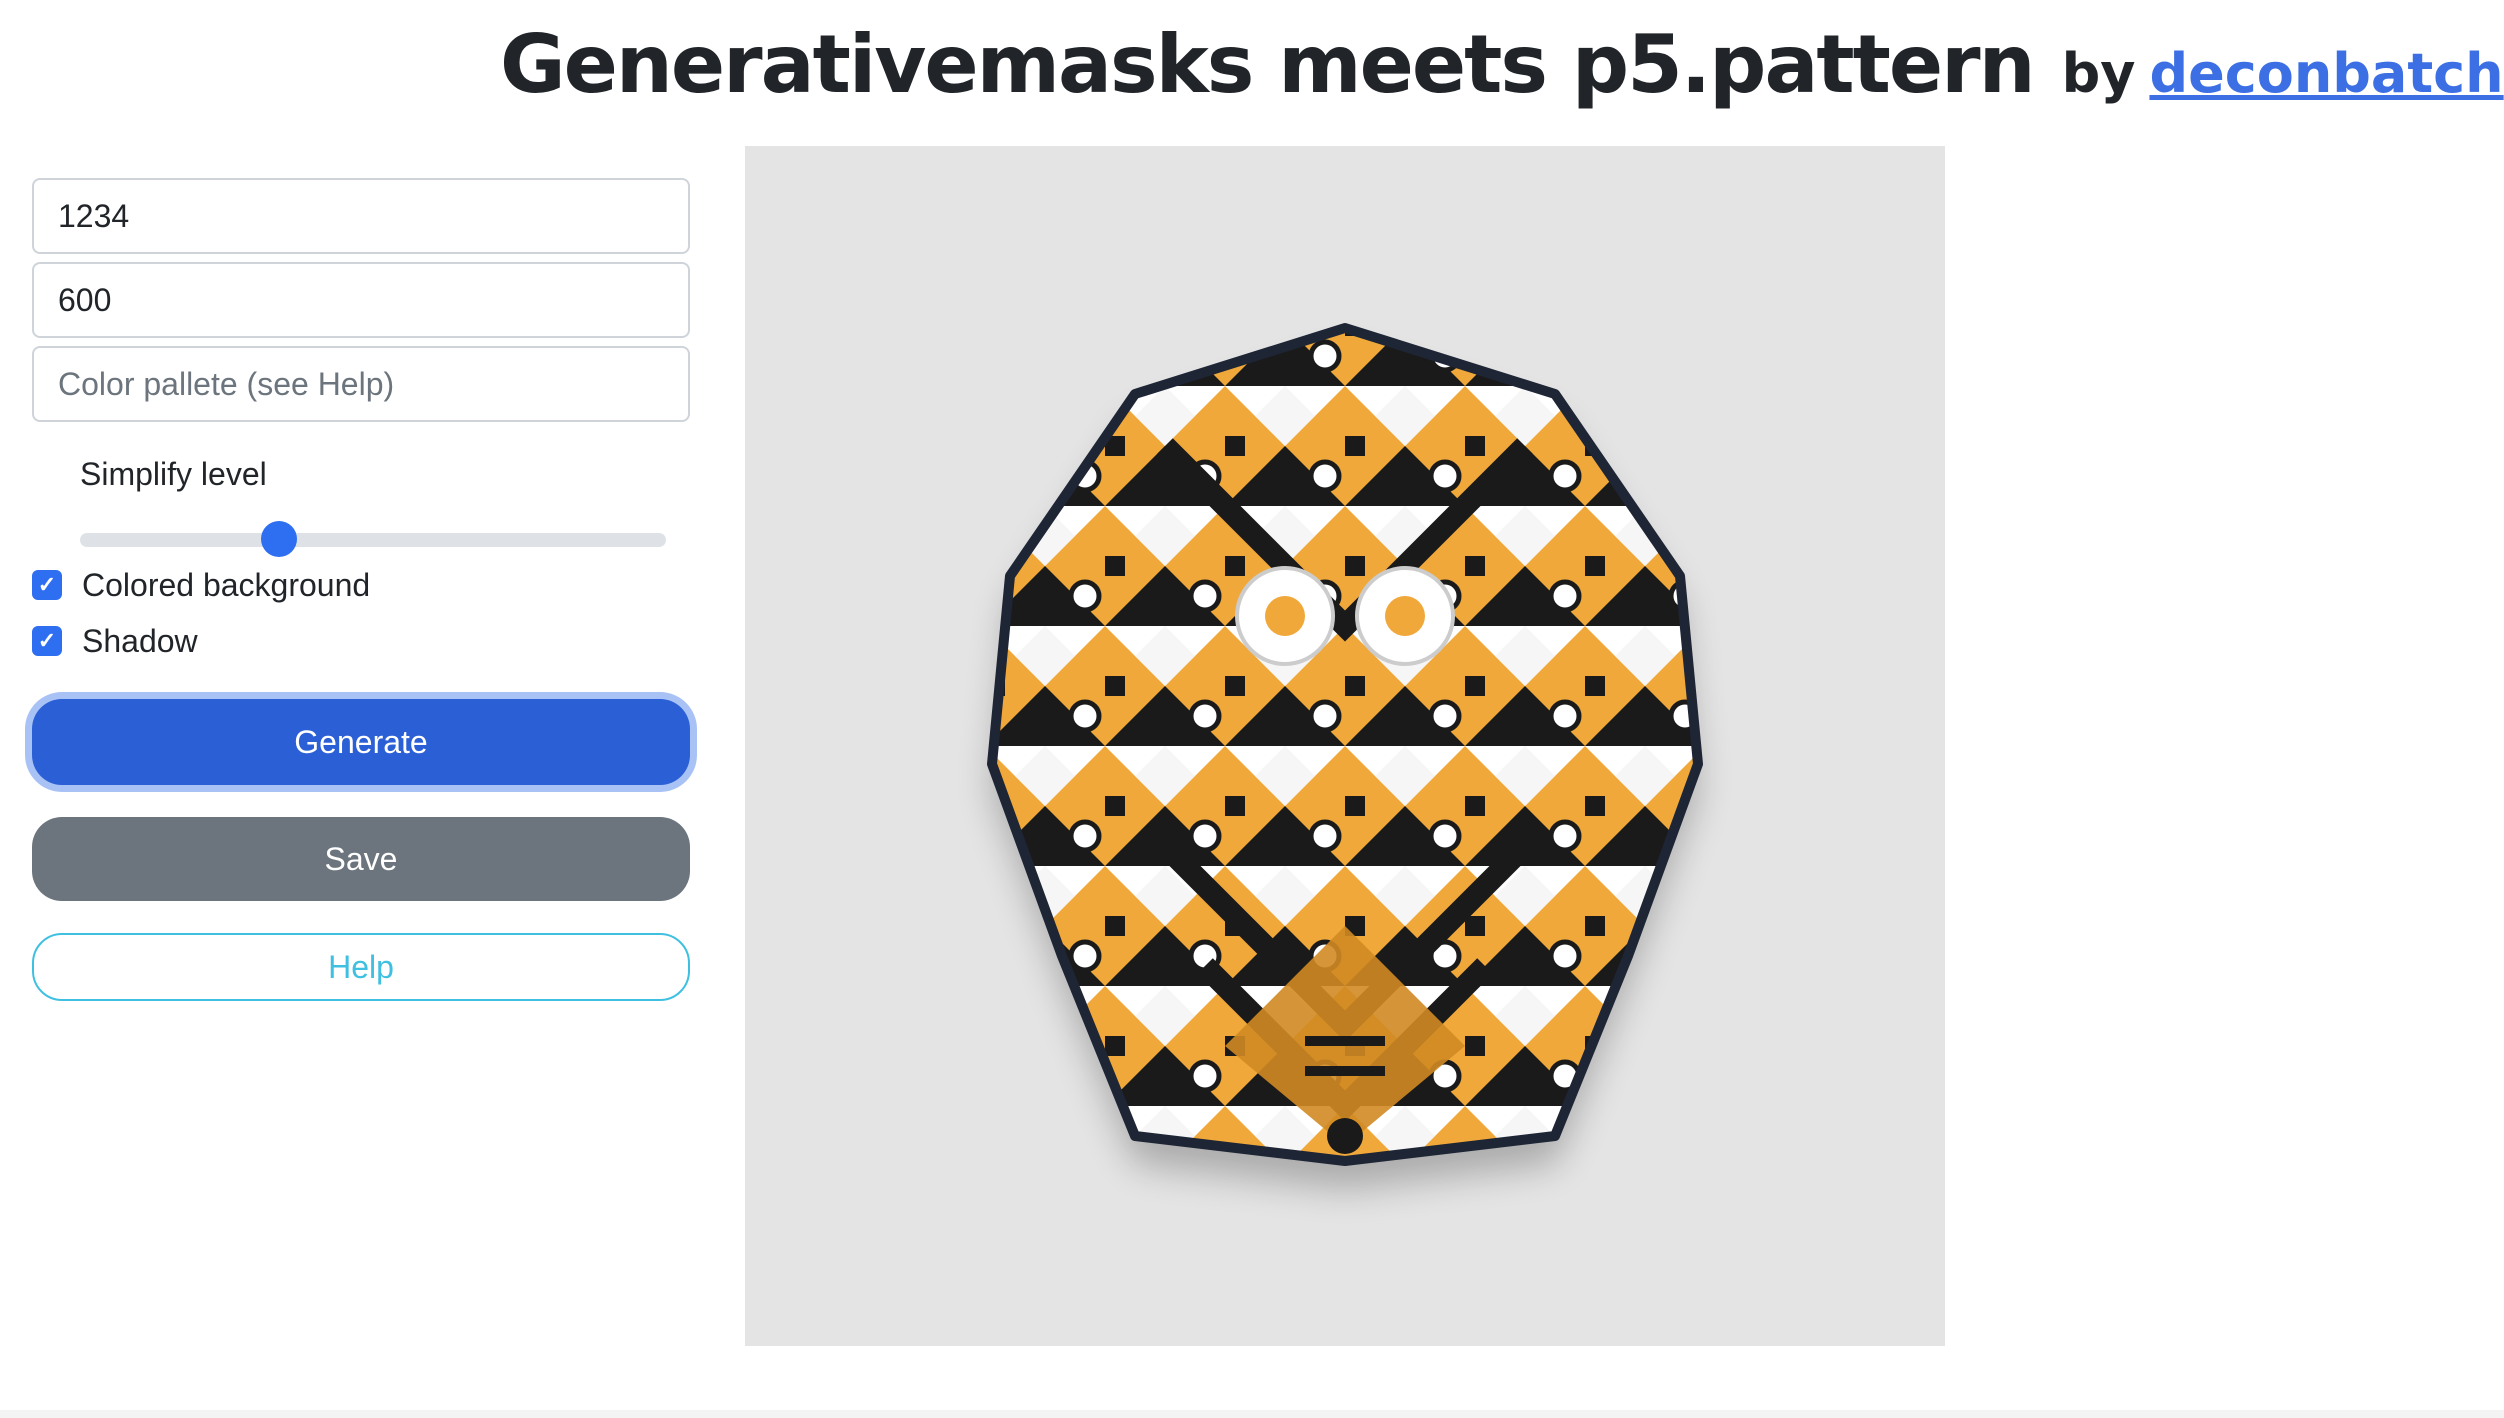 Image resolution: width=2504 pixels, height=1418 pixels. Describe the element at coordinates (361, 742) in the screenshot. I see `generate-button: Generate` at that location.